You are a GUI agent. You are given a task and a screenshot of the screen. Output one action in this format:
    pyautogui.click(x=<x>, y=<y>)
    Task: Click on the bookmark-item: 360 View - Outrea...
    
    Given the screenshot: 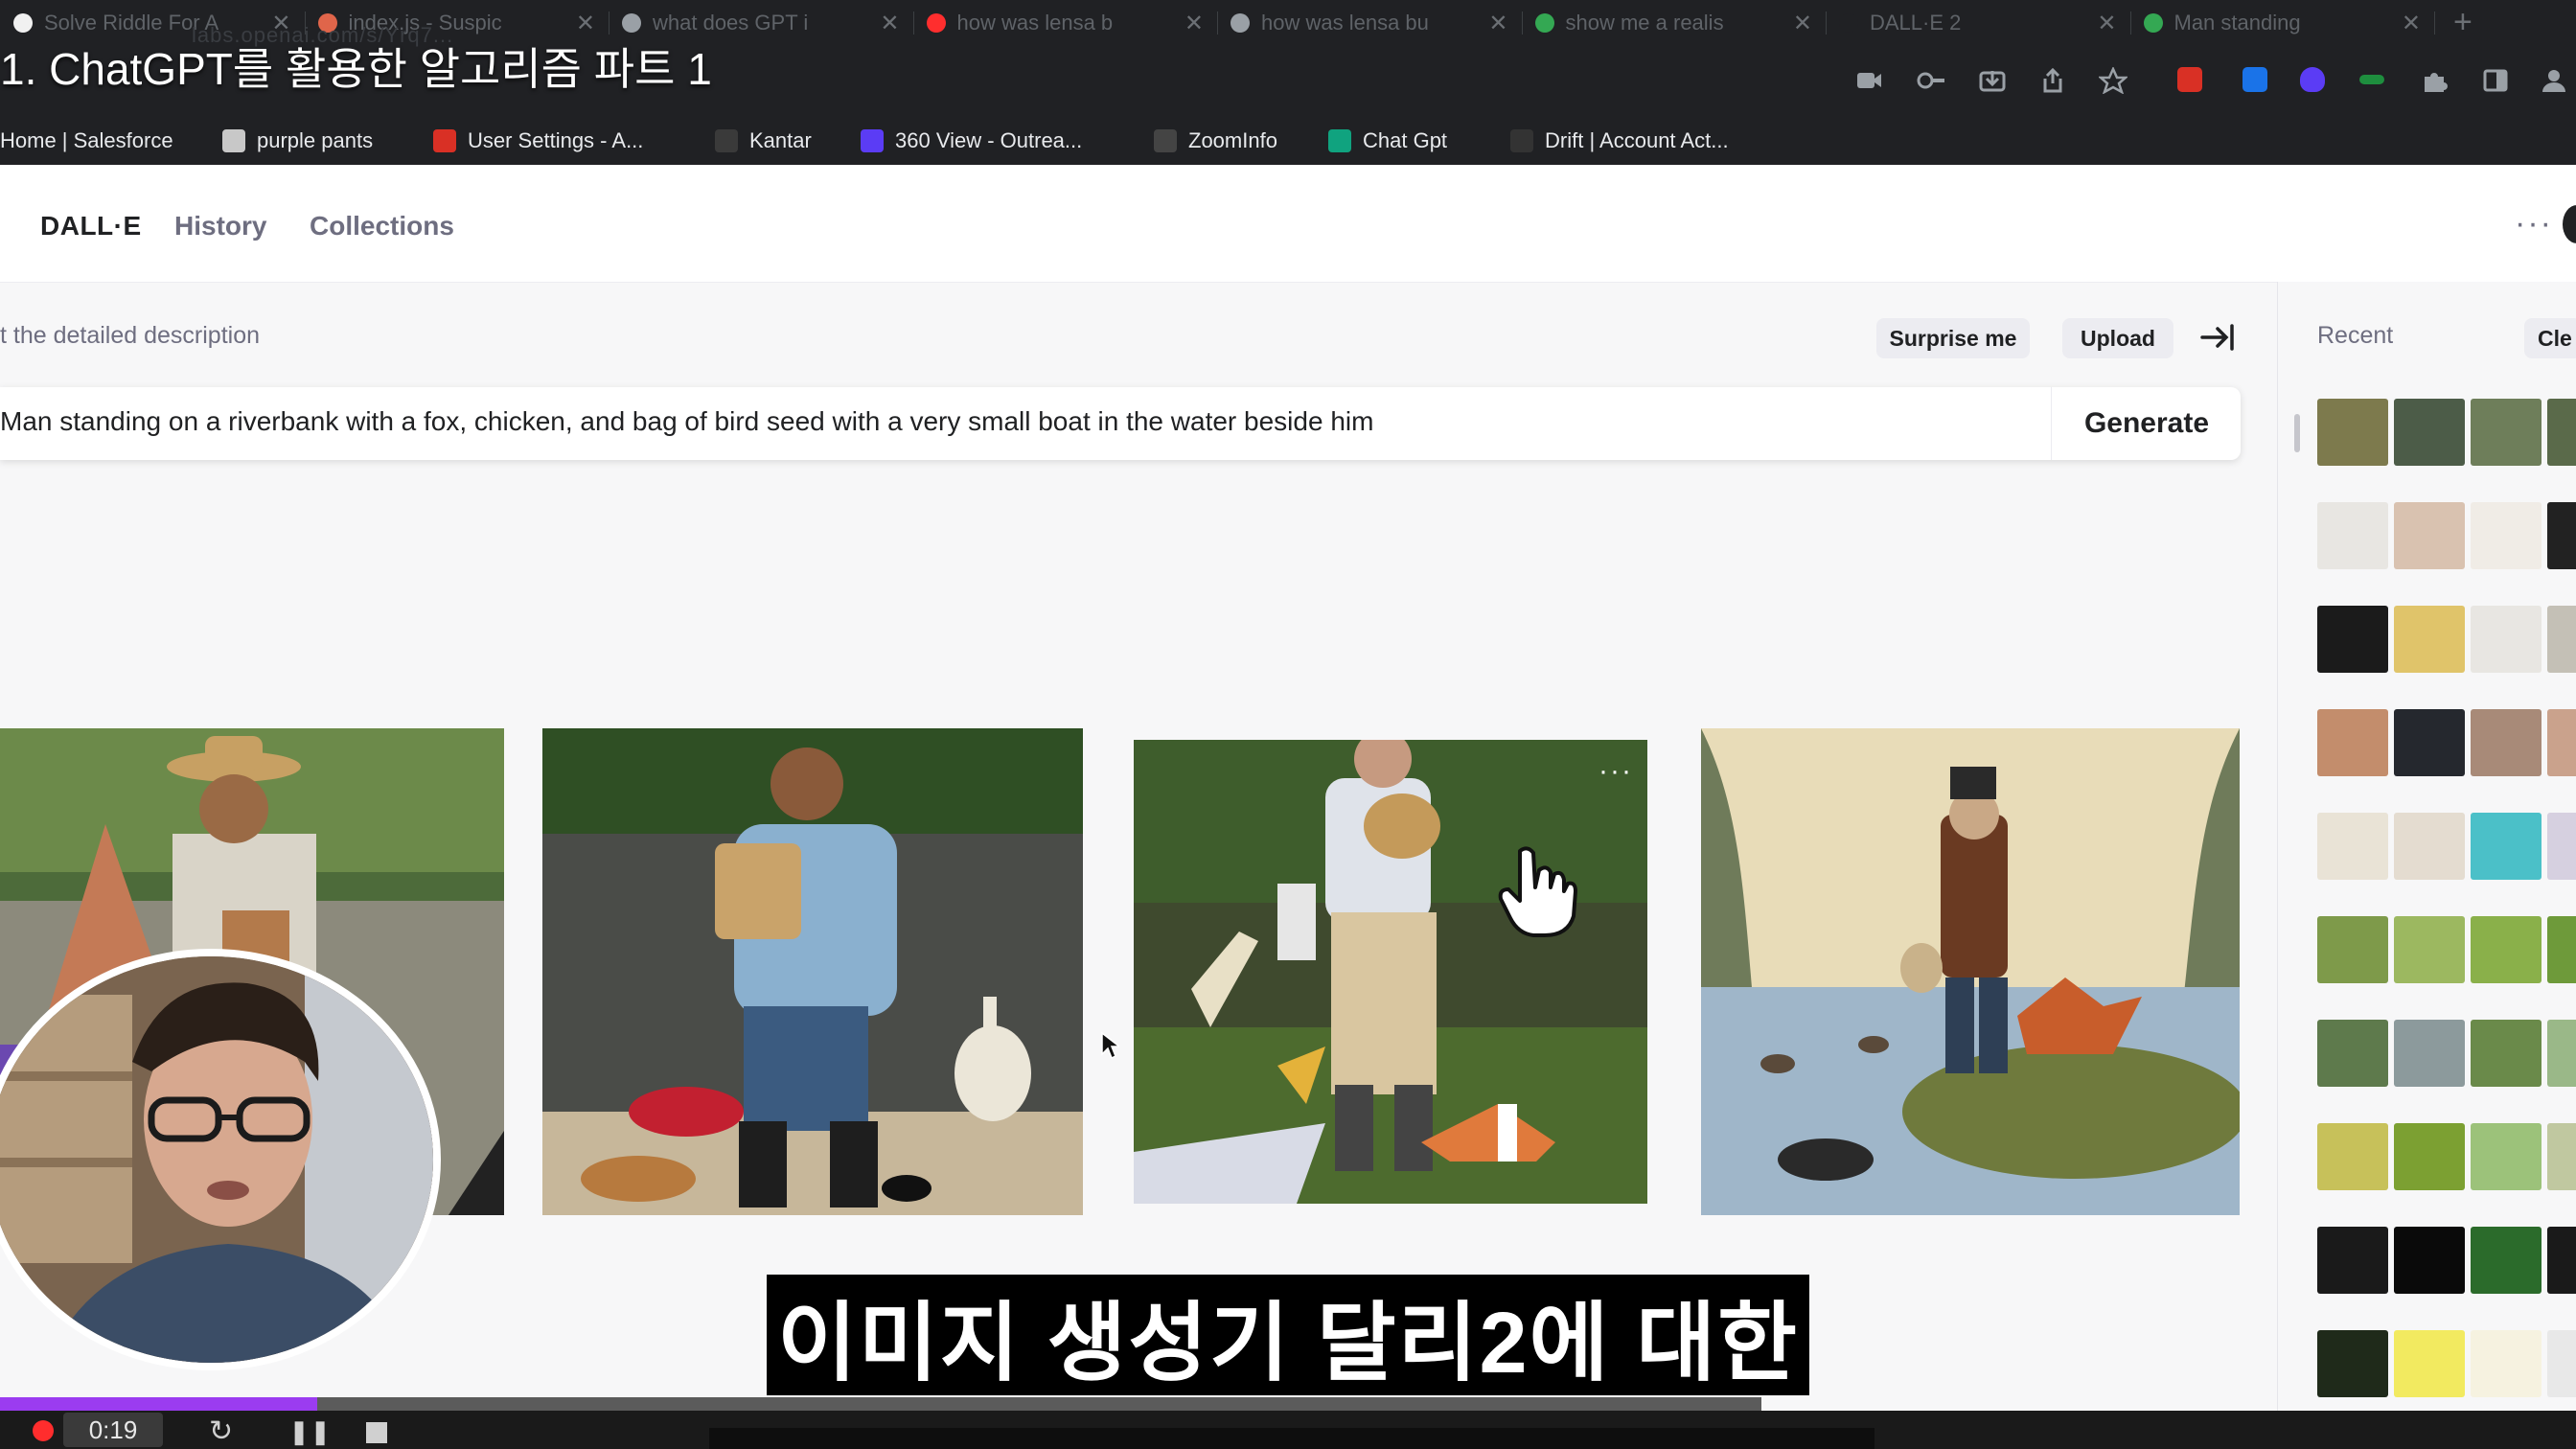 What is the action you would take?
    pyautogui.click(x=971, y=140)
    